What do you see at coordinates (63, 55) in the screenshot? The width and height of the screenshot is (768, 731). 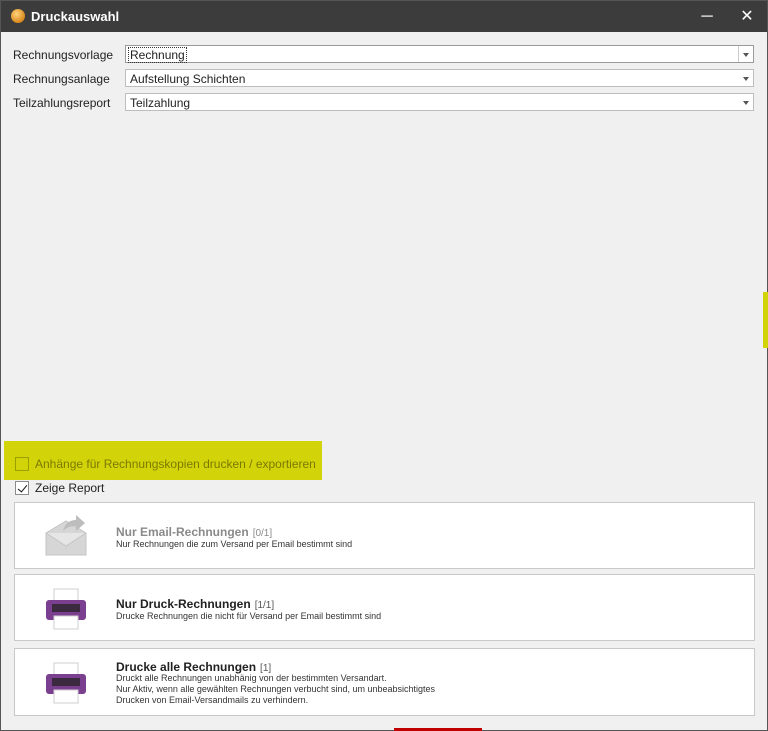 I see `invoice-template-label: Rechnungsvorlage` at bounding box center [63, 55].